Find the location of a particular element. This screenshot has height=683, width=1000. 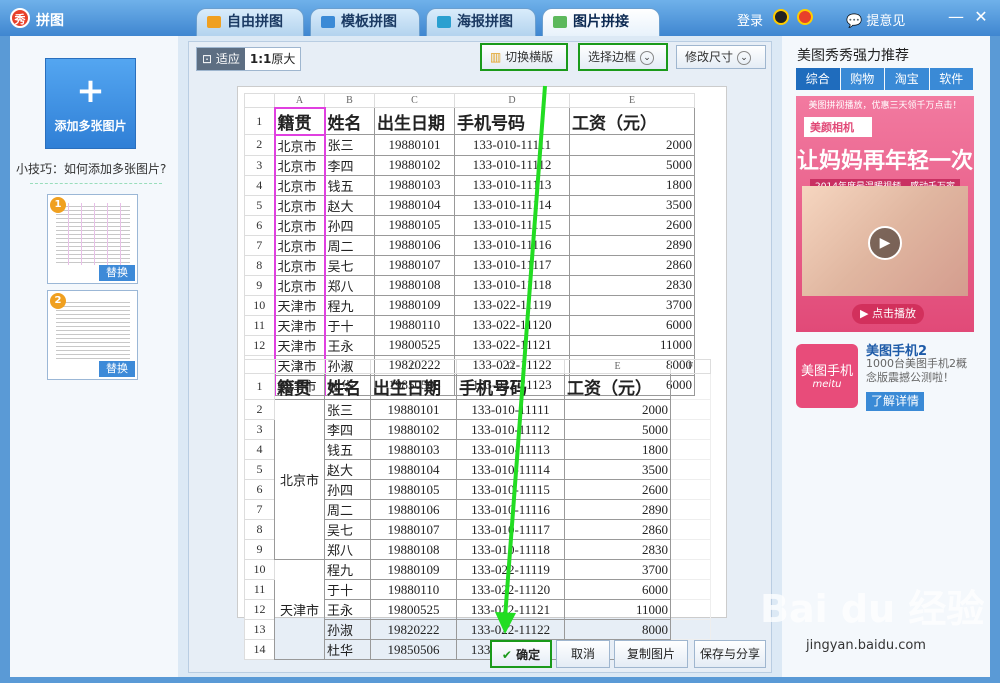

recommend-tabs: 综合 购物 淘宝 软件 is located at coordinates (885, 79).